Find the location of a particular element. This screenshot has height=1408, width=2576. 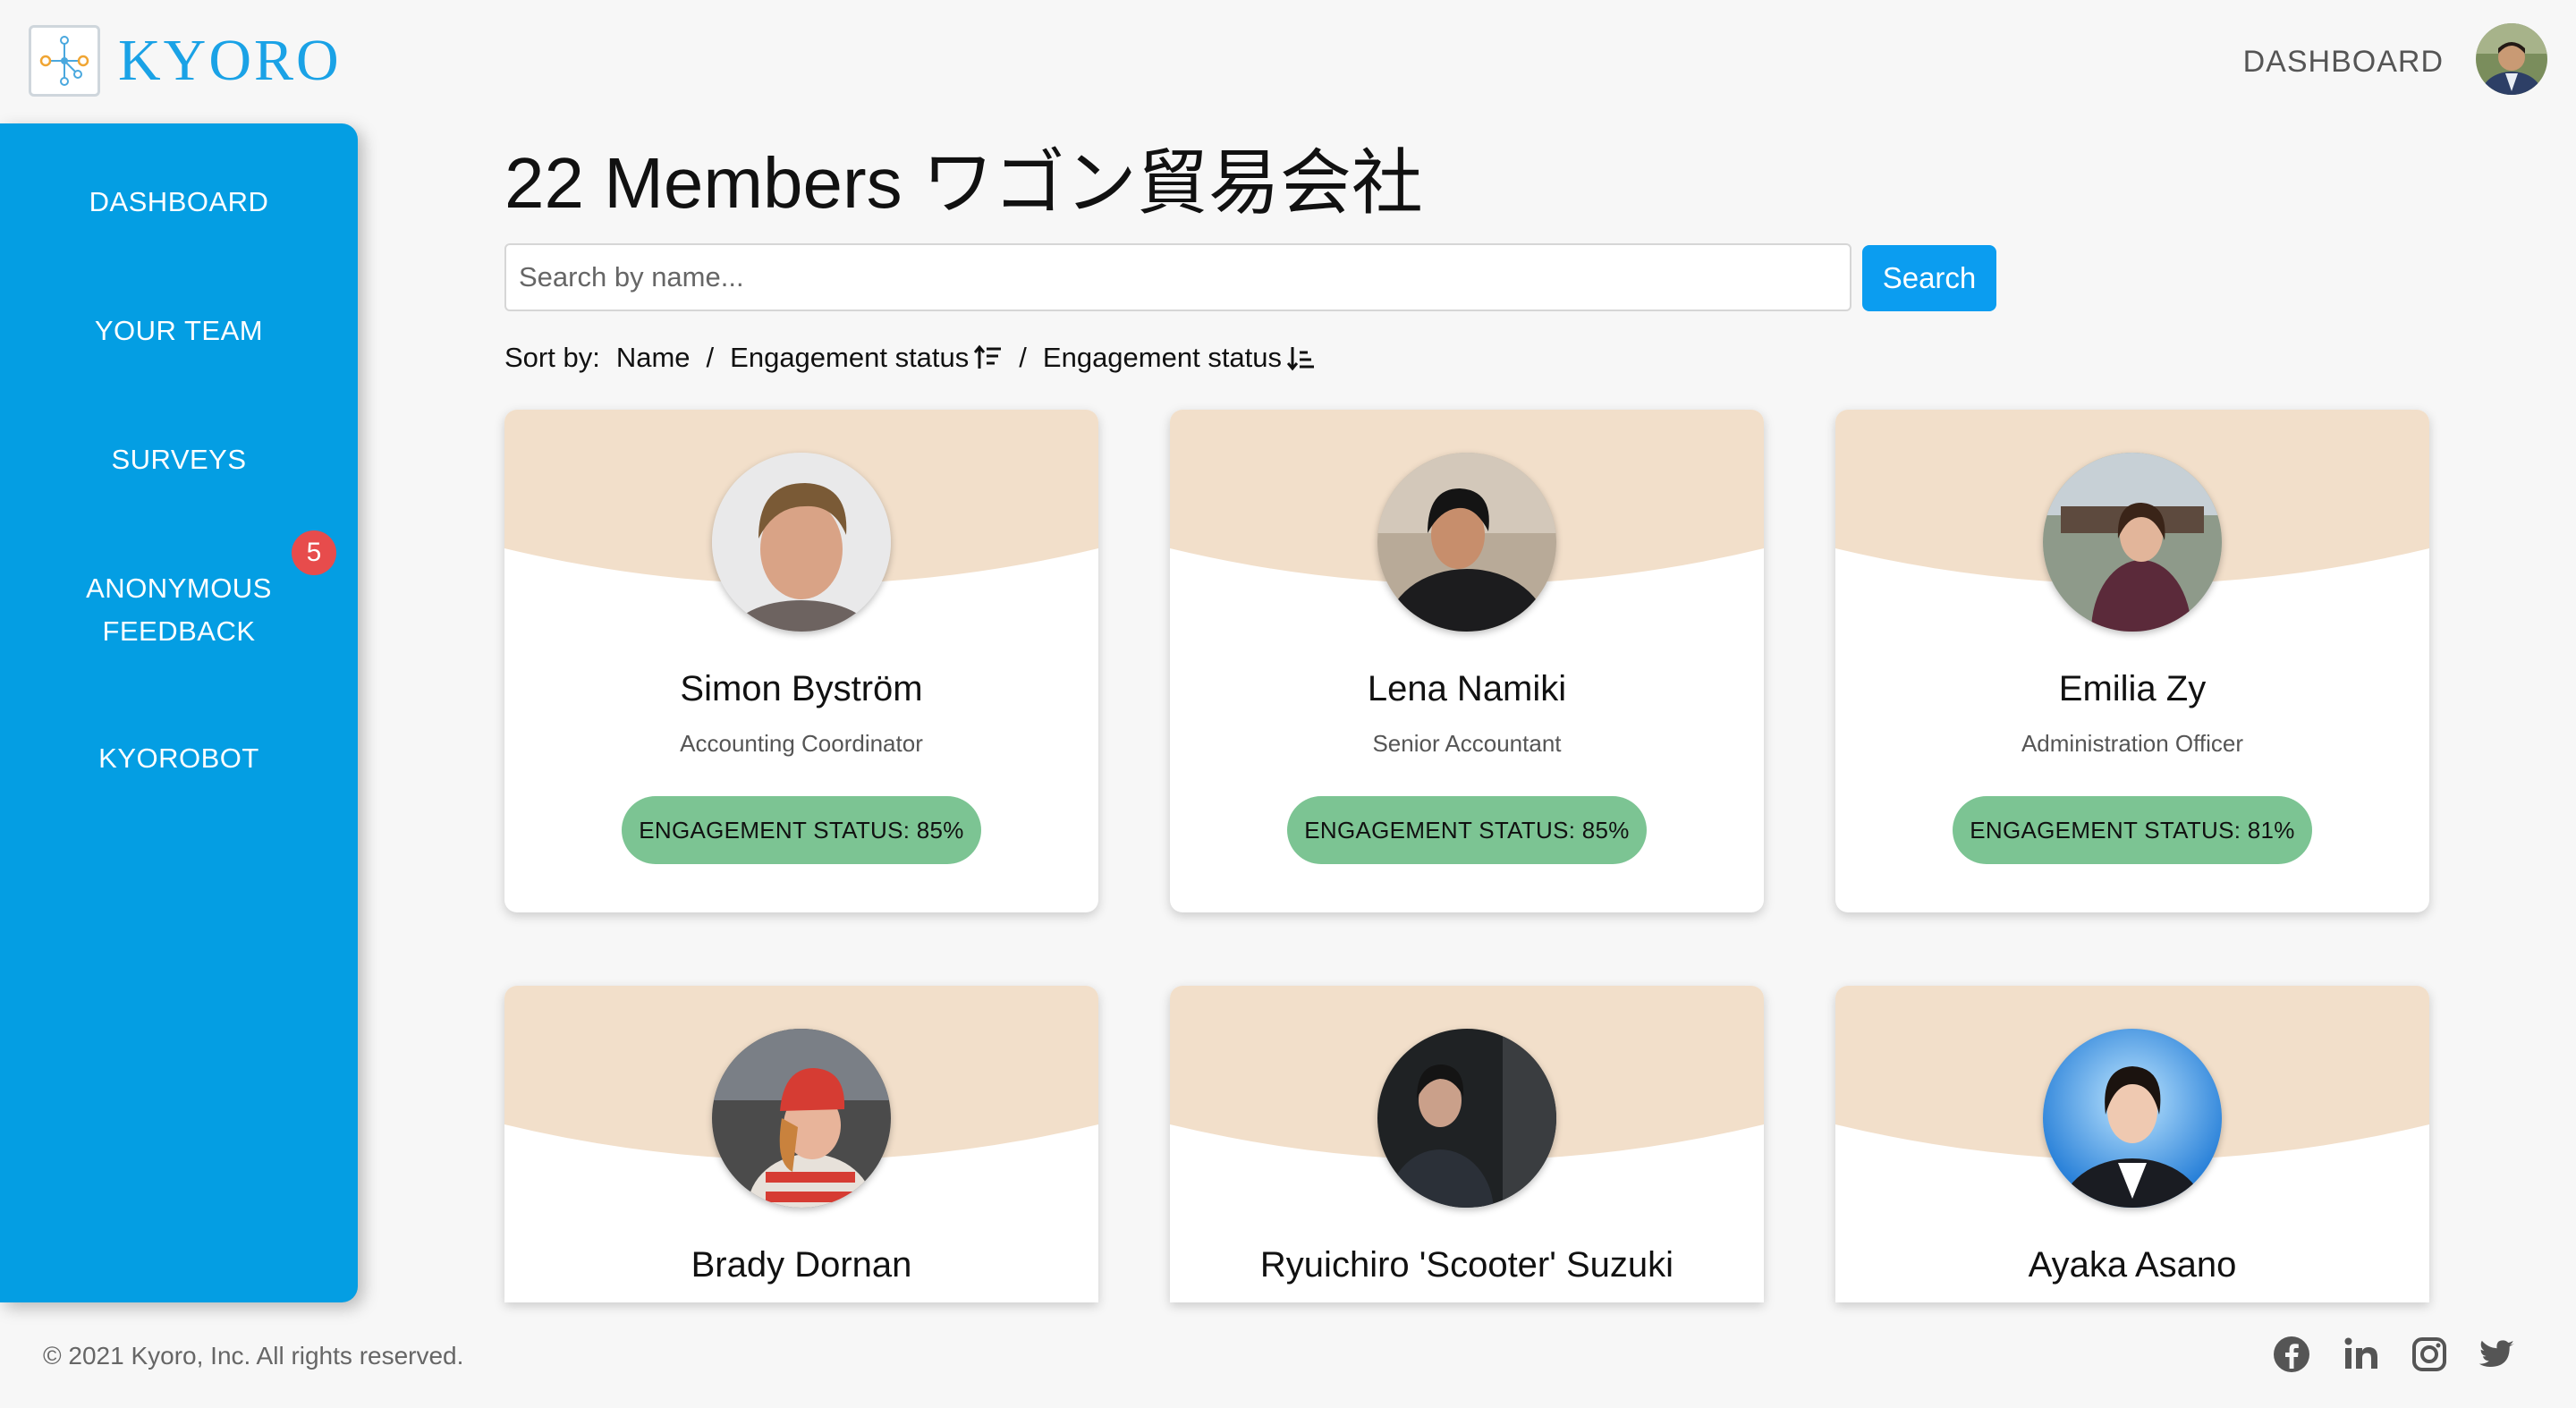

page-title: 22 Members ワゴン貿易会社 is located at coordinates (963, 183).